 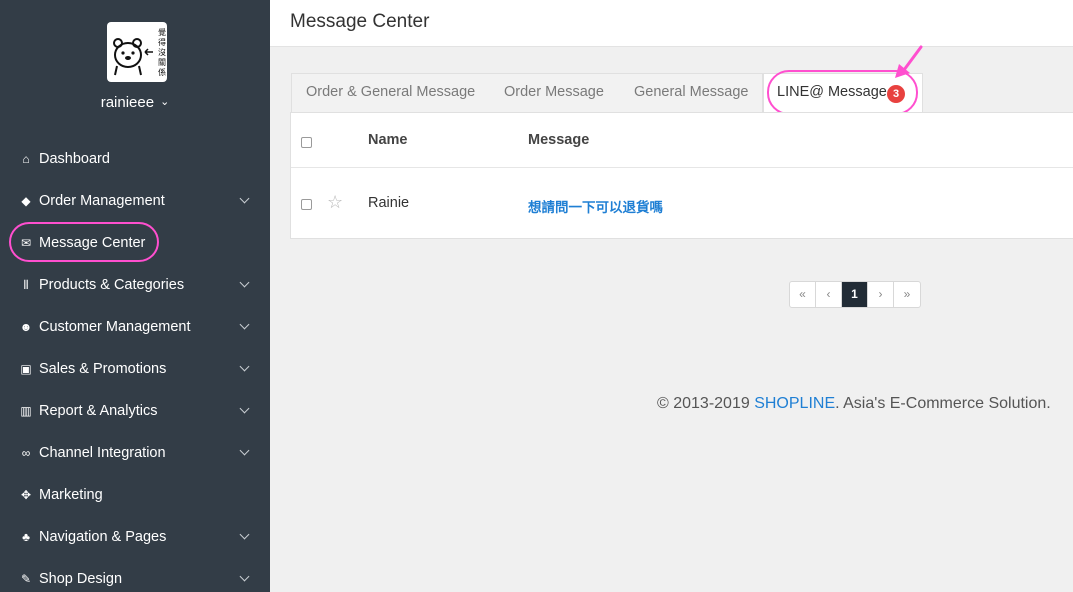 I want to click on sidebar-item-customer-management: ☻ Customer Management, so click(x=135, y=327).